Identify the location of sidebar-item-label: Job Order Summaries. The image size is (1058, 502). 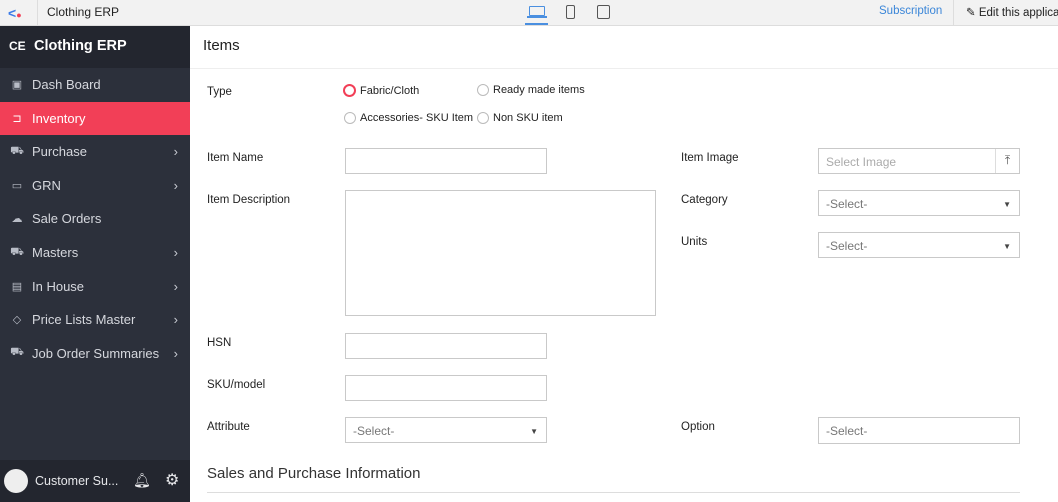
(96, 353).